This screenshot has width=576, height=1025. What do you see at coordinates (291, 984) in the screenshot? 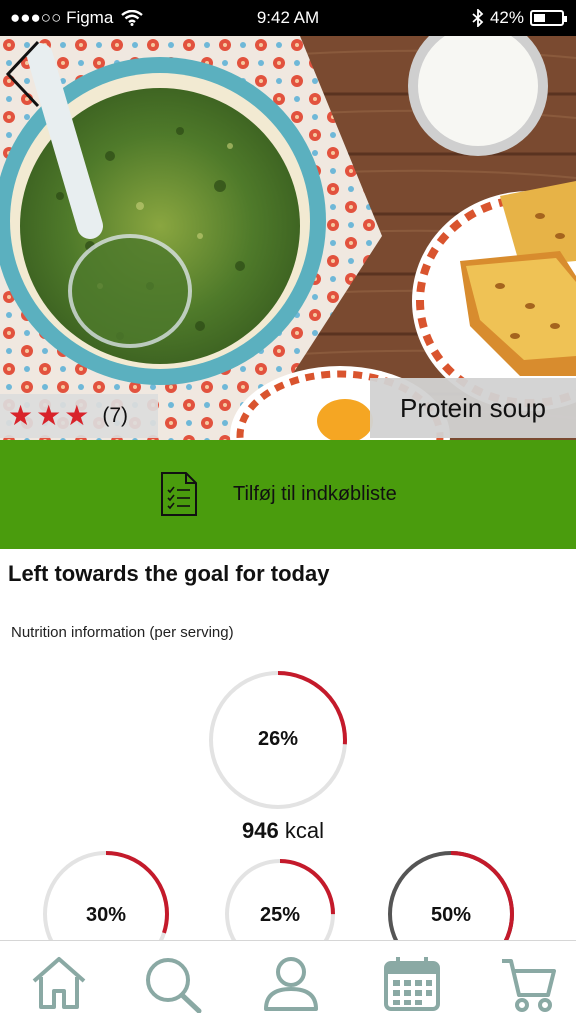
I see `profile-icon` at bounding box center [291, 984].